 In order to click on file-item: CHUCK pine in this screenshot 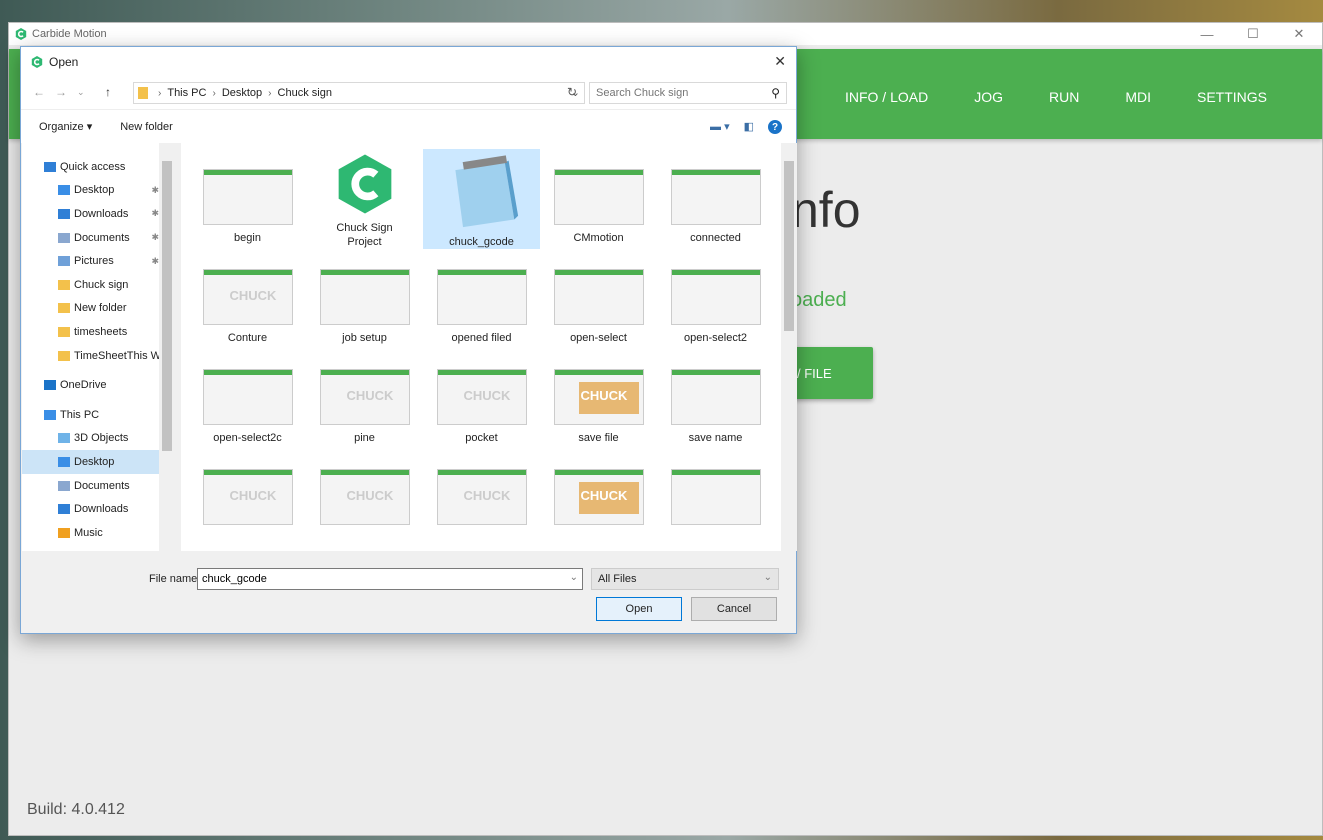, I will do `click(364, 399)`.